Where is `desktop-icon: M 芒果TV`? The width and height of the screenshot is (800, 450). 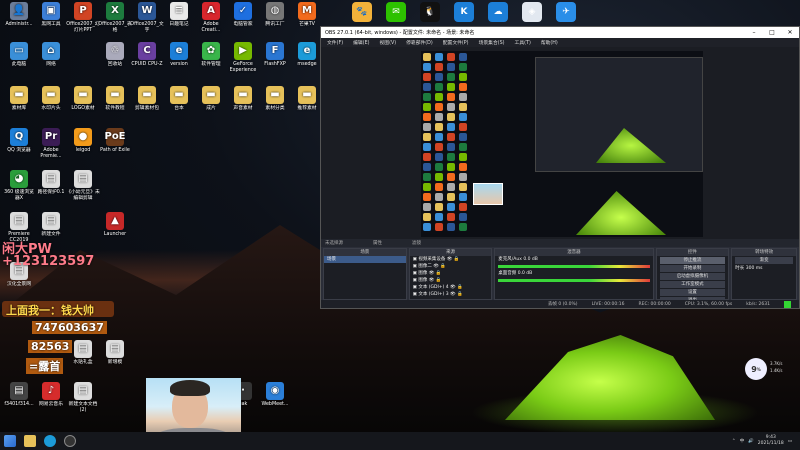 desktop-icon: M 芒果TV is located at coordinates (307, 15).